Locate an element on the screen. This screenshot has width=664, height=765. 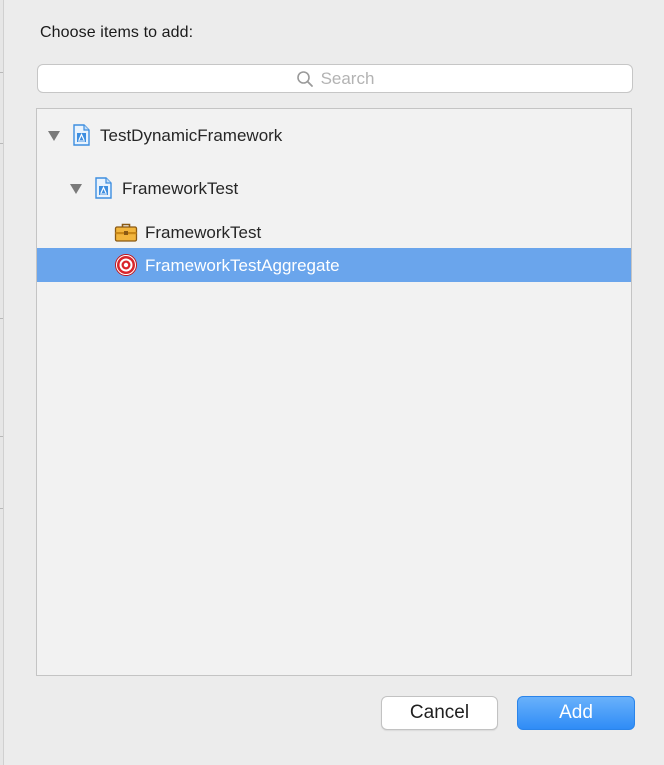
tree-row-subproject: FrameworkTest is located at coordinates (334, 188).